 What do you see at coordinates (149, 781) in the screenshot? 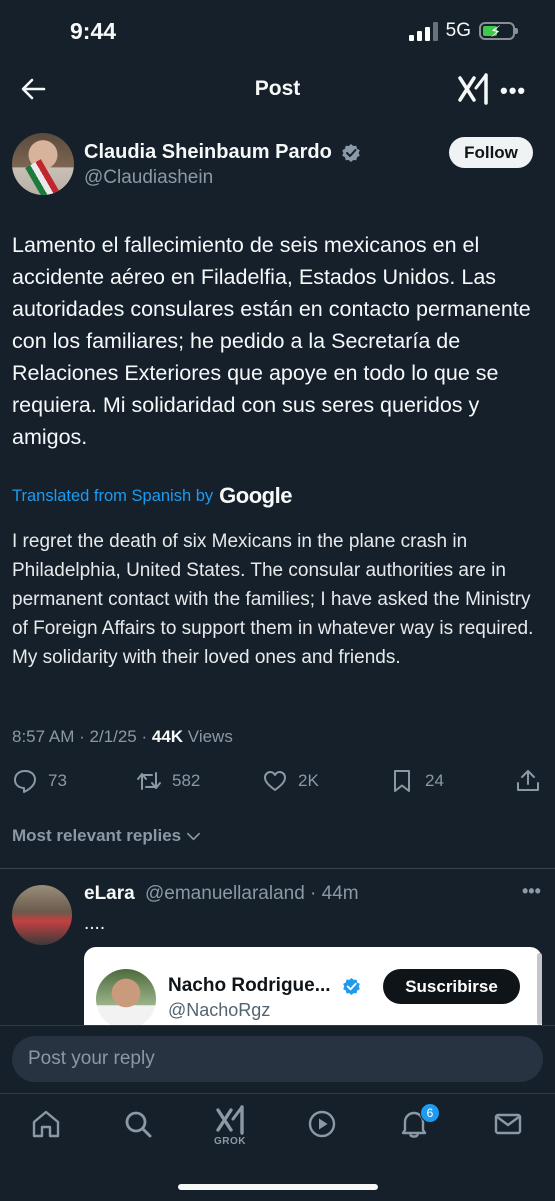
I see `repost-icon` at bounding box center [149, 781].